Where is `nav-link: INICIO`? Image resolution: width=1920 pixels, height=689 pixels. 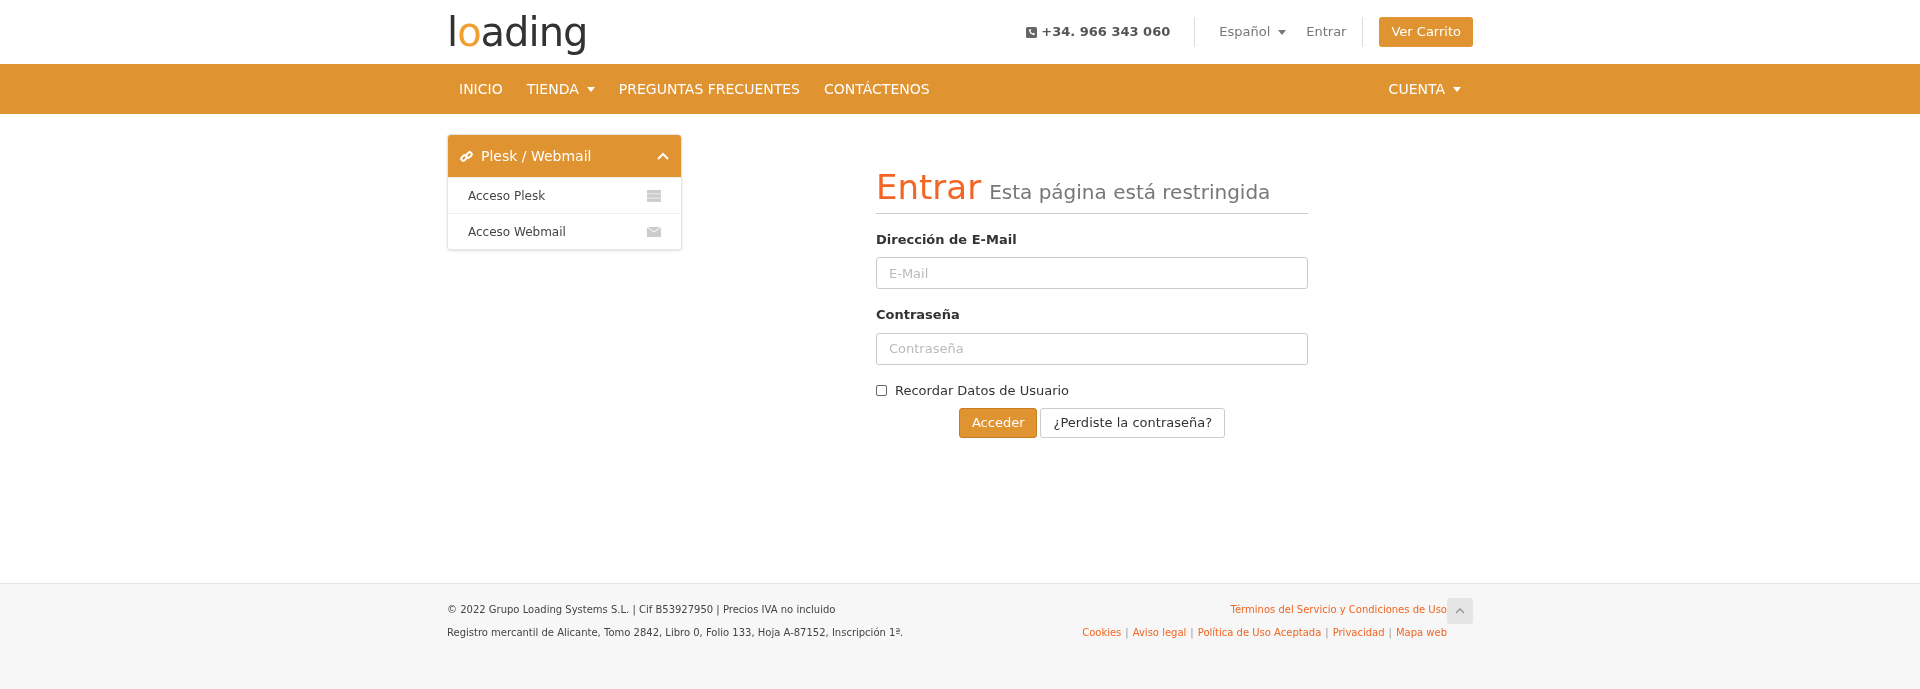 nav-link: INICIO is located at coordinates (481, 89).